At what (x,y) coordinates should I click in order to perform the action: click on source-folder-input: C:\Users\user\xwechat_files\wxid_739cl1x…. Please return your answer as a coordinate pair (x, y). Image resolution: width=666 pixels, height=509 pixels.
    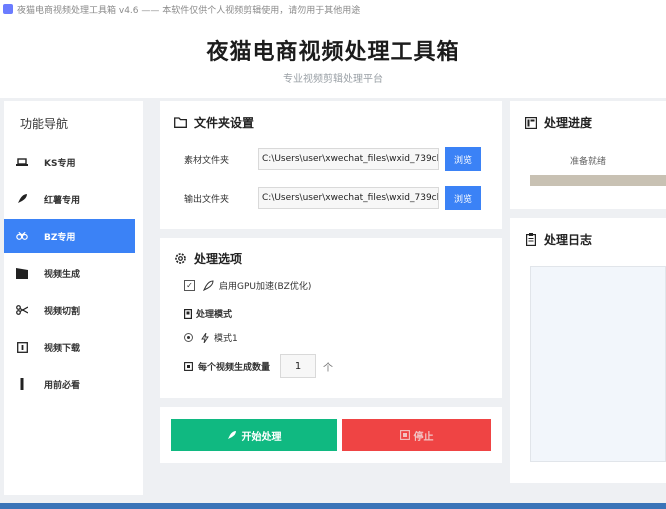
    Looking at the image, I should click on (348, 159).